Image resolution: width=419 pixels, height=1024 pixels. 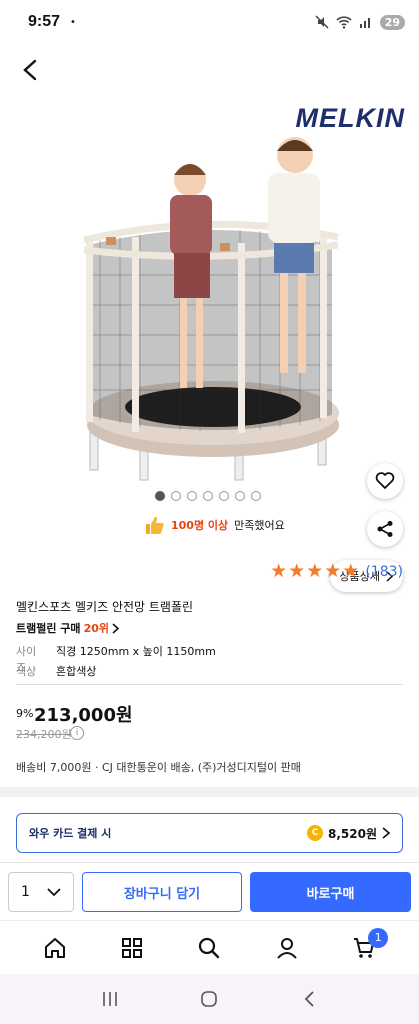 What do you see at coordinates (48, 628) in the screenshot?
I see `rank-label: 트램펄린 구매` at bounding box center [48, 628].